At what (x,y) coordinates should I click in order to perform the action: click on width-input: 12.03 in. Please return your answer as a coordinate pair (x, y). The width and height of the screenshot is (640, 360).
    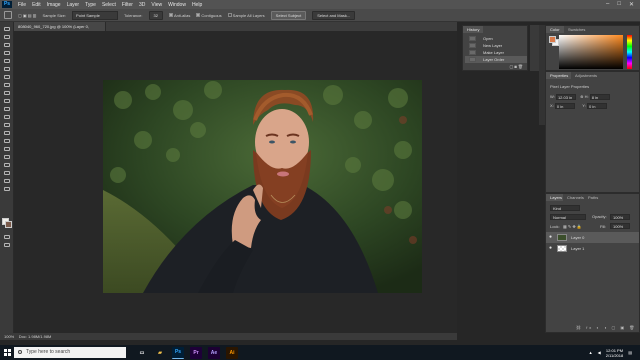
    Looking at the image, I should click on (565, 97).